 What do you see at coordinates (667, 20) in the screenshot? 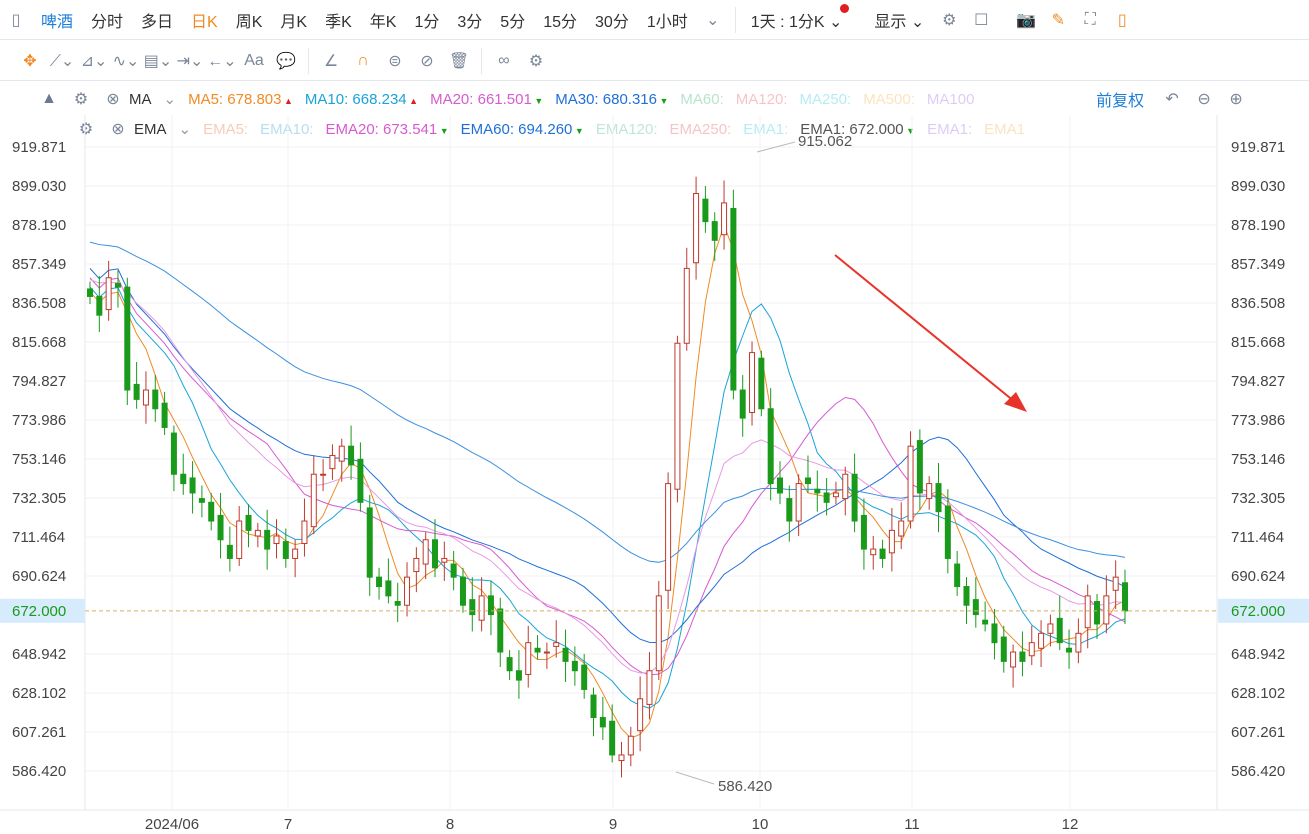
I see `period-tab: 1小时` at bounding box center [667, 20].